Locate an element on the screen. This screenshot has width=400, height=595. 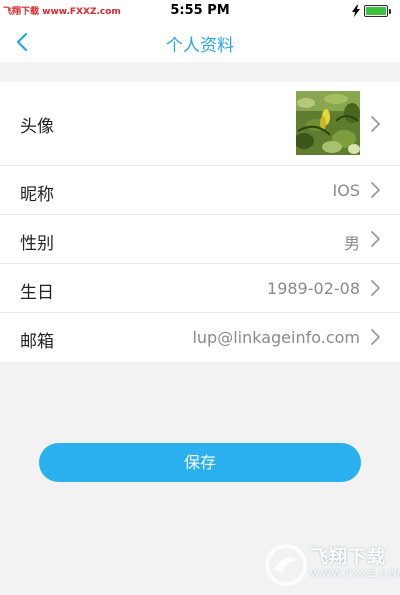
birthday-value: 1989-02-08 is located at coordinates (313, 288).